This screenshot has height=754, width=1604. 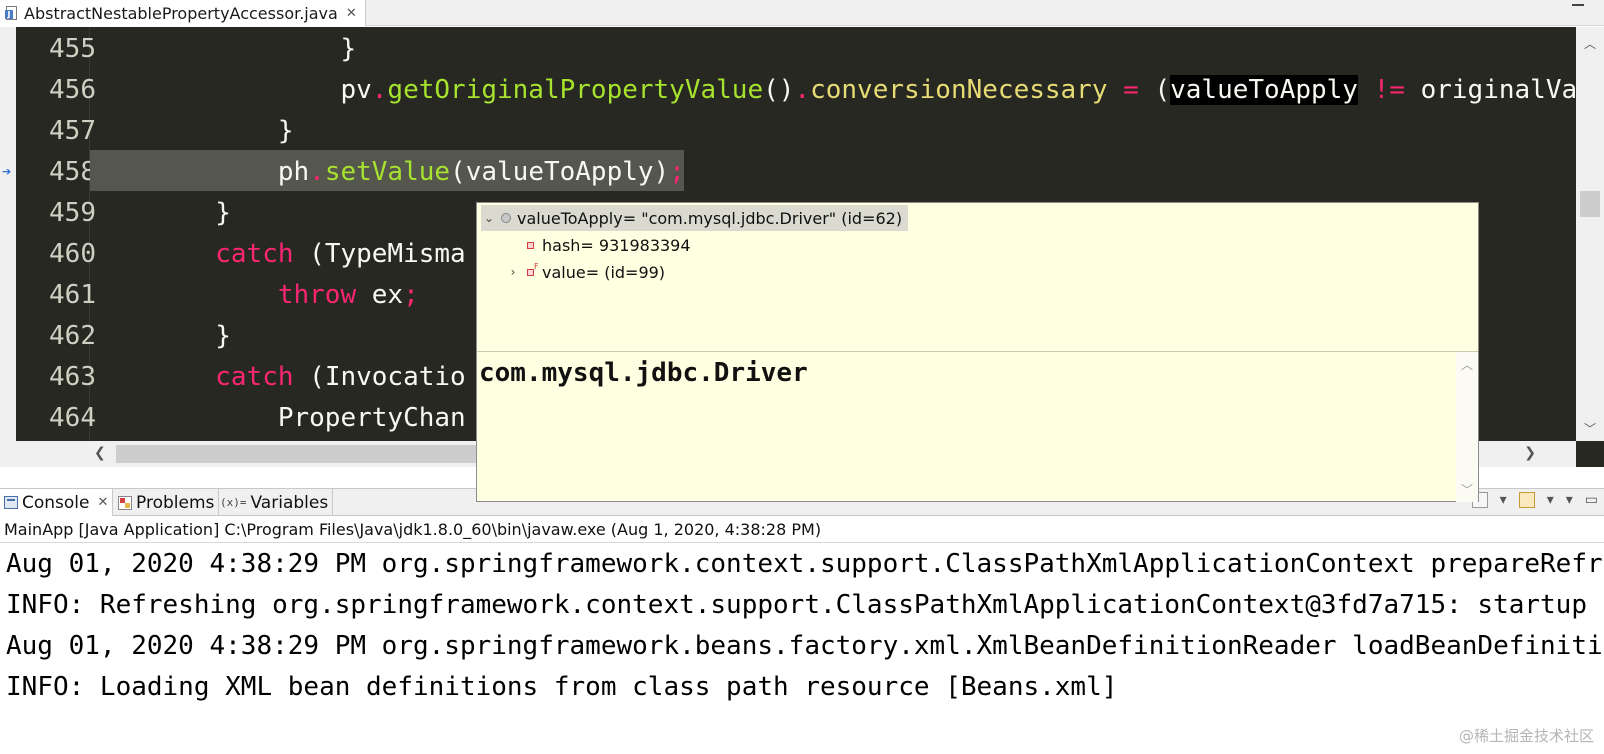 What do you see at coordinates (977, 426) in the screenshot?
I see `detail-pane: com.mysql.jdbc.Driver ︿ ﹀` at bounding box center [977, 426].